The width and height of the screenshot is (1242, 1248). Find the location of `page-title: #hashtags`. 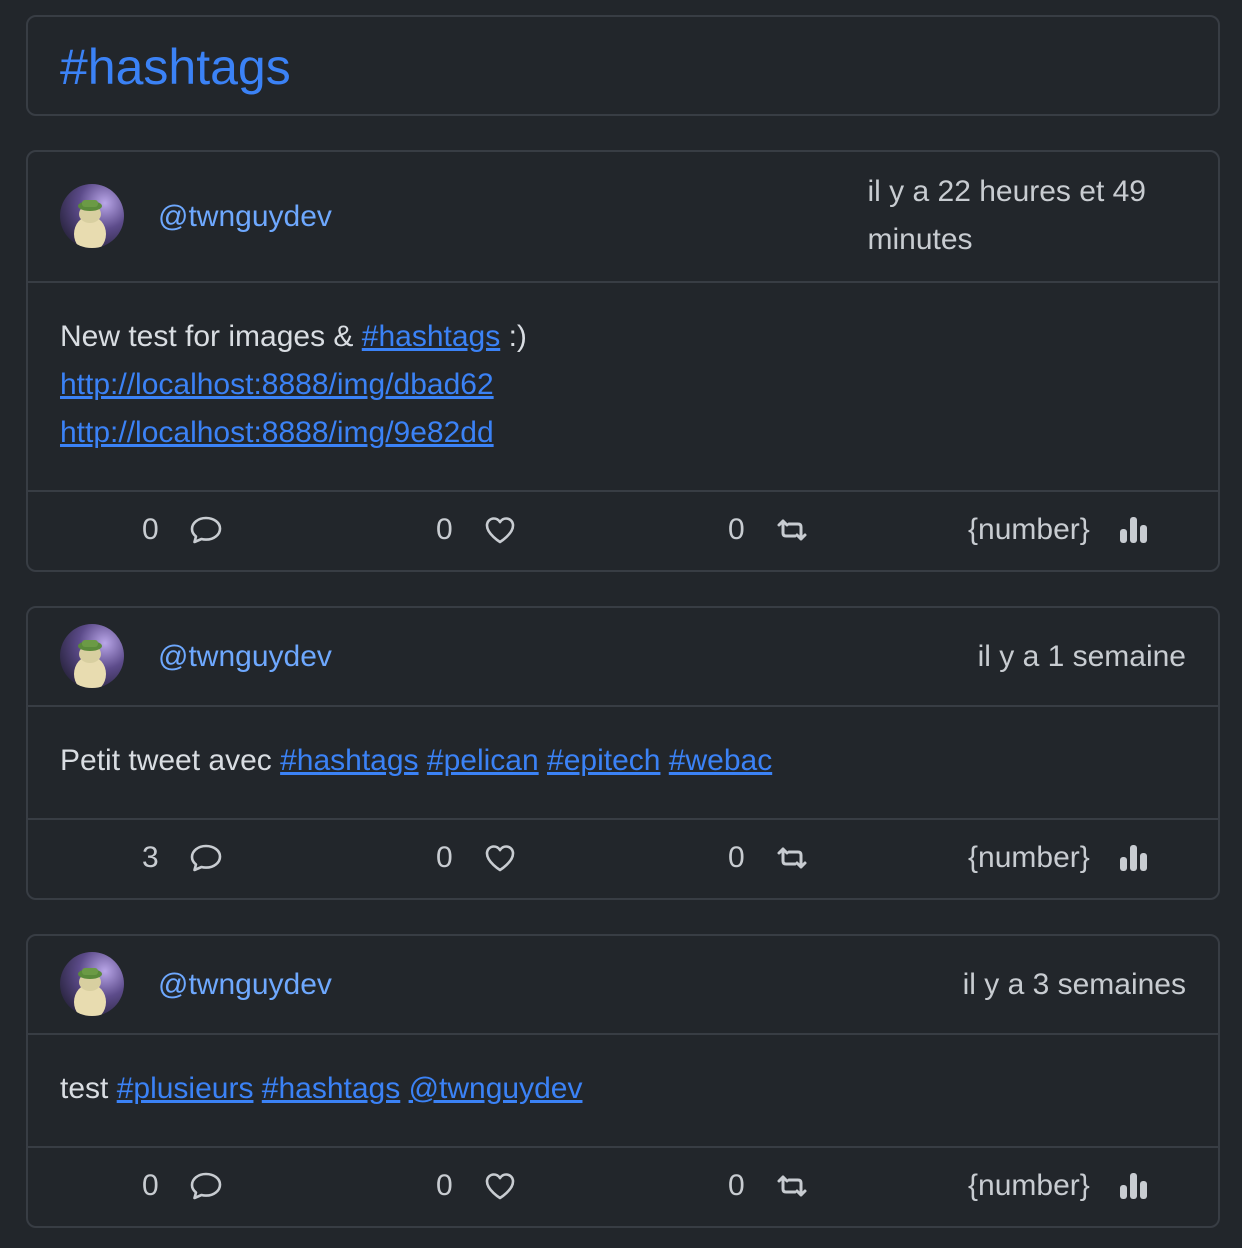

page-title: #hashtags is located at coordinates (175, 67).